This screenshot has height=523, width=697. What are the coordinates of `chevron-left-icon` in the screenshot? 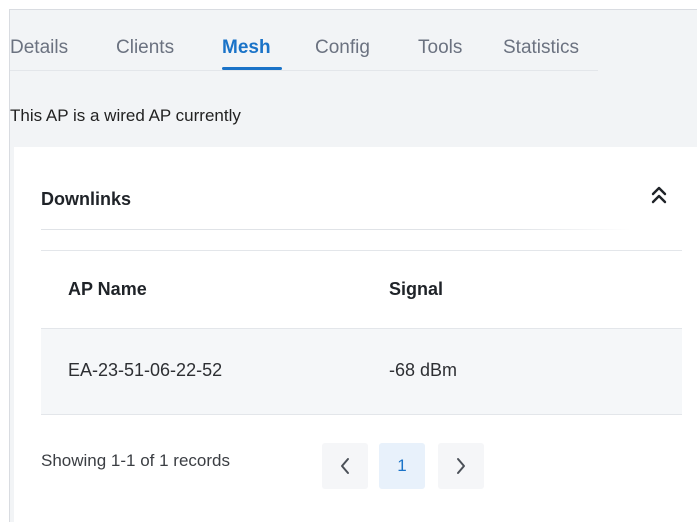 It's located at (345, 466).